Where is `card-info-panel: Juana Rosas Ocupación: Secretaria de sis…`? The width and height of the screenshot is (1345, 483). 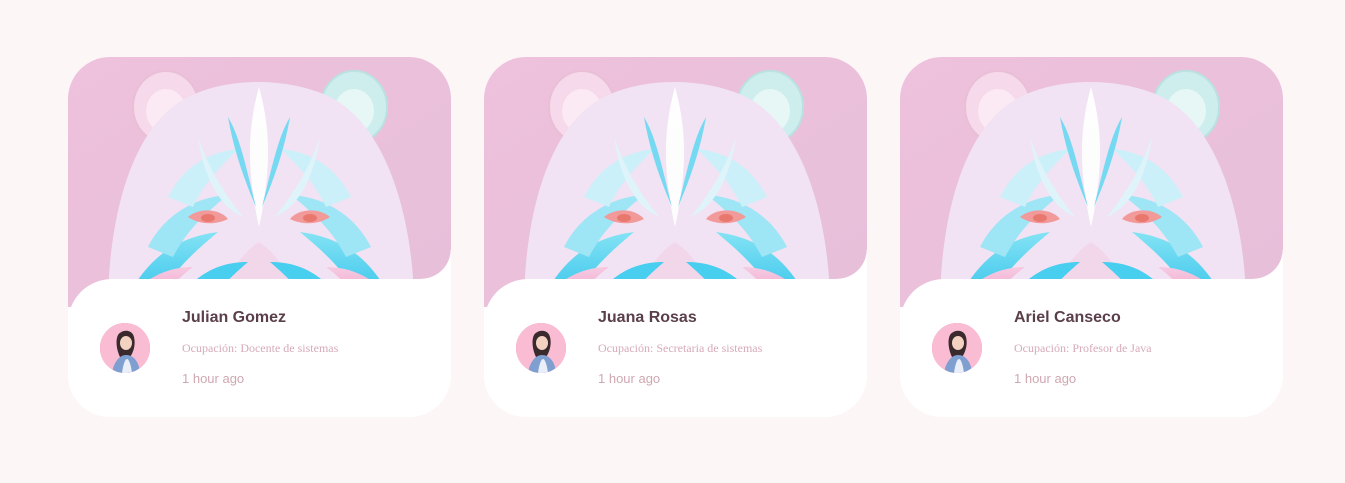 card-info-panel: Juana Rosas Ocupación: Secretaria de sis… is located at coordinates (675, 333).